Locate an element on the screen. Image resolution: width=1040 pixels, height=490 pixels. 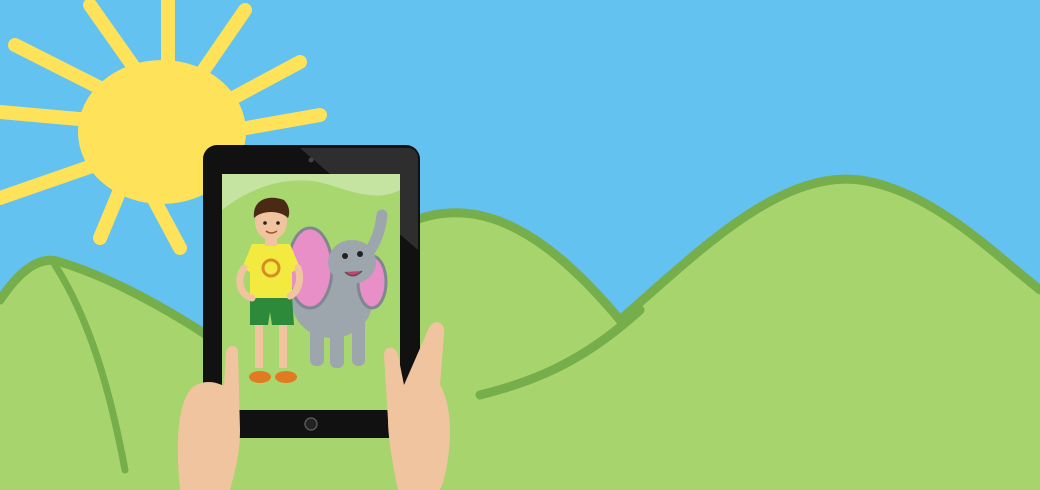
elephant-eye-right is located at coordinates (360, 254).